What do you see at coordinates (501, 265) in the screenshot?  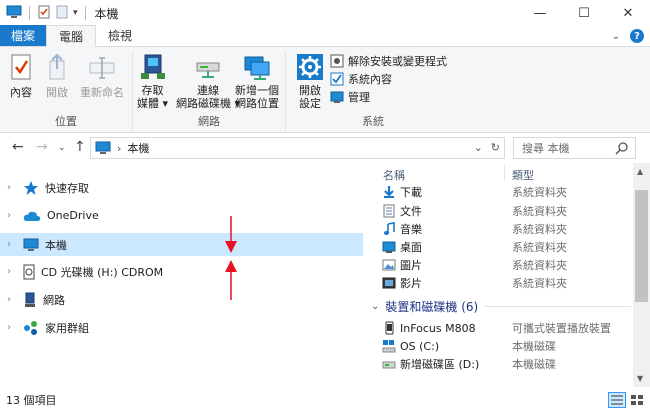 I see `list-item: 圖片 系統資料夾` at bounding box center [501, 265].